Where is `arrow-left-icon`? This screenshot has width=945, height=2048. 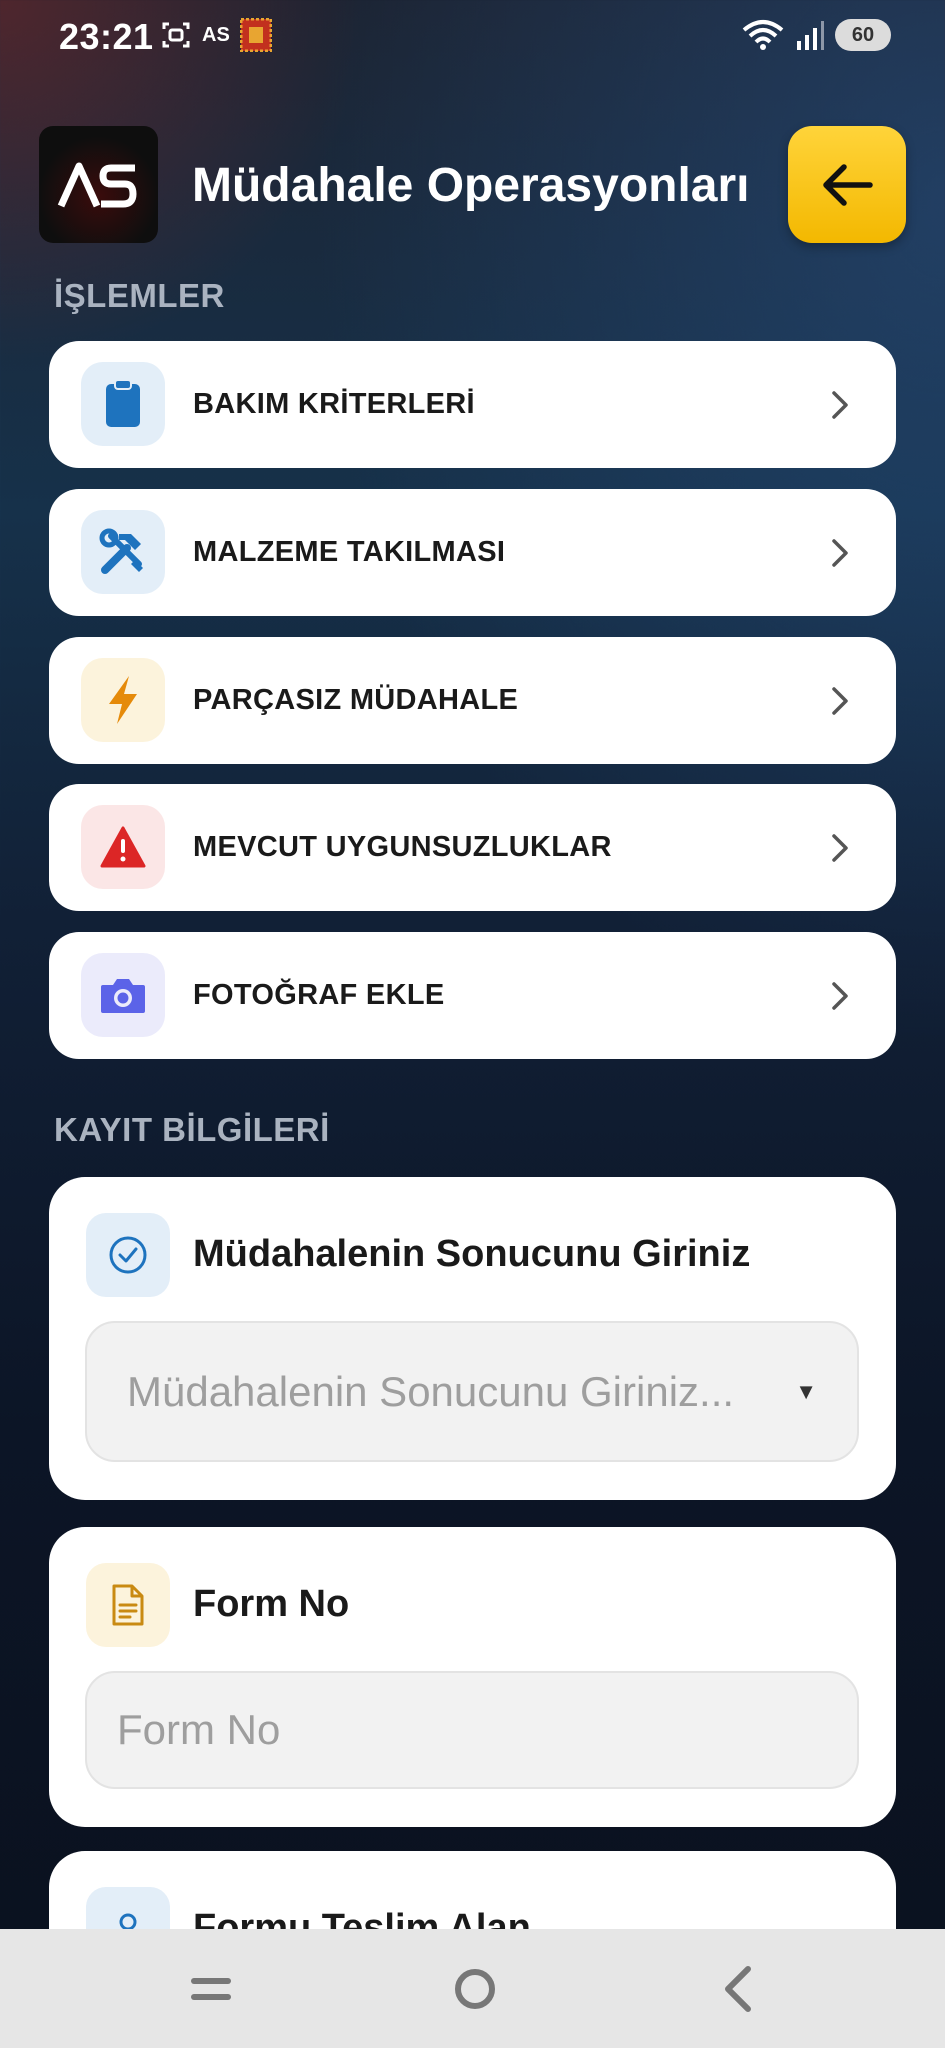
arrow-left-icon is located at coordinates (848, 184).